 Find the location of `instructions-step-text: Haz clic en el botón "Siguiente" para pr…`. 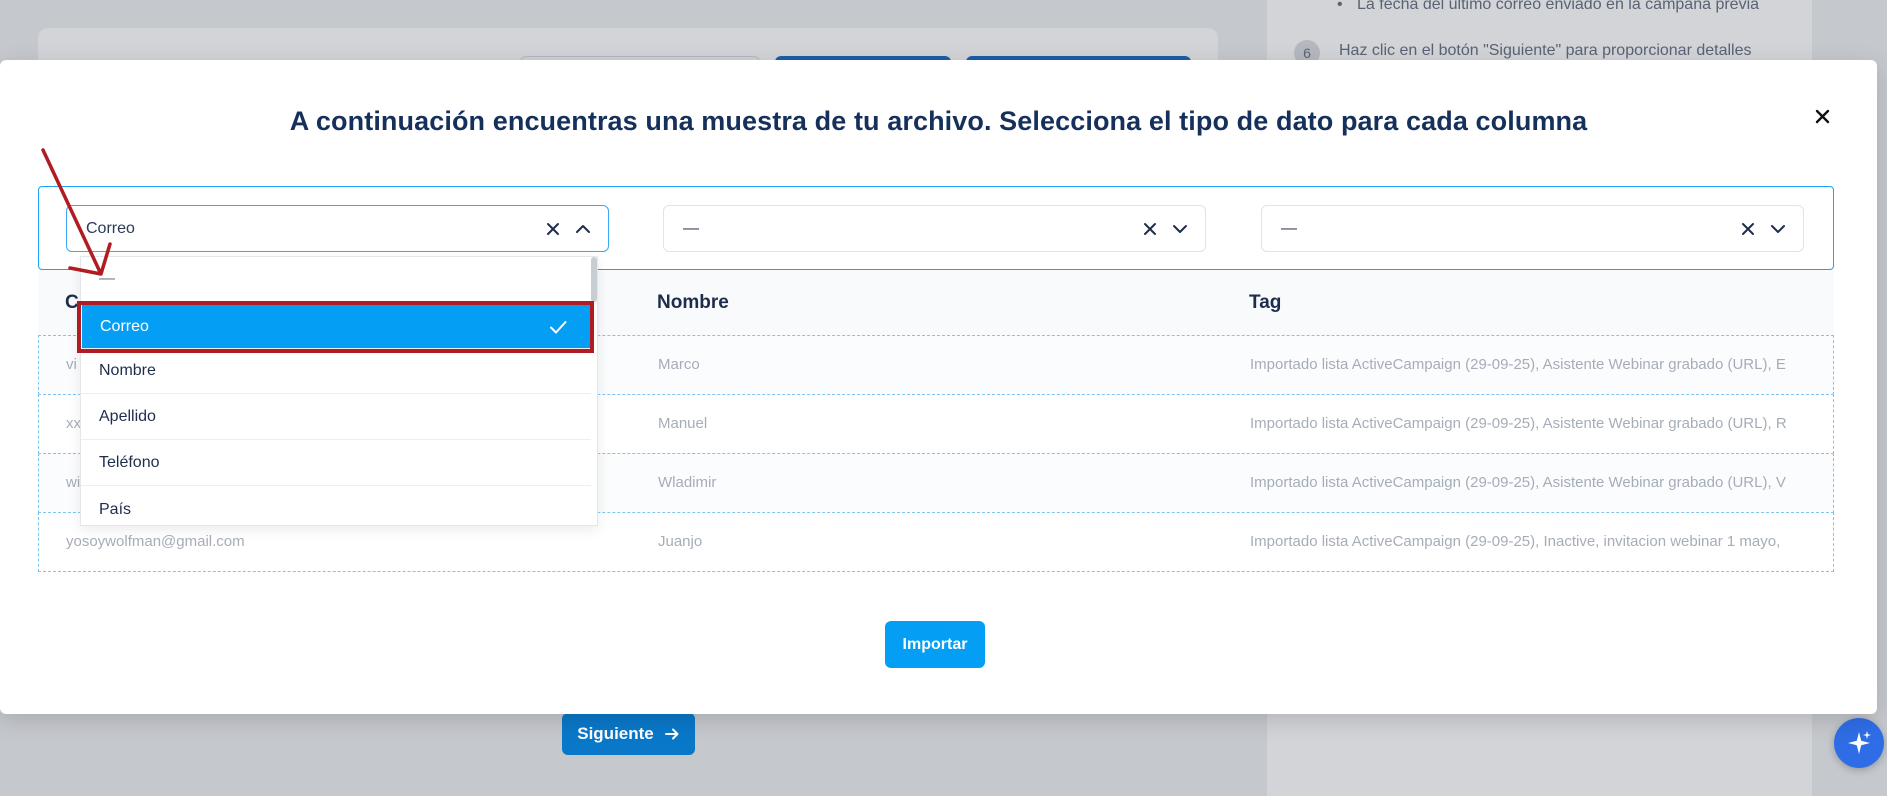

instructions-step-text: Haz clic en el botón "Siguiente" para pr… is located at coordinates (1545, 50).